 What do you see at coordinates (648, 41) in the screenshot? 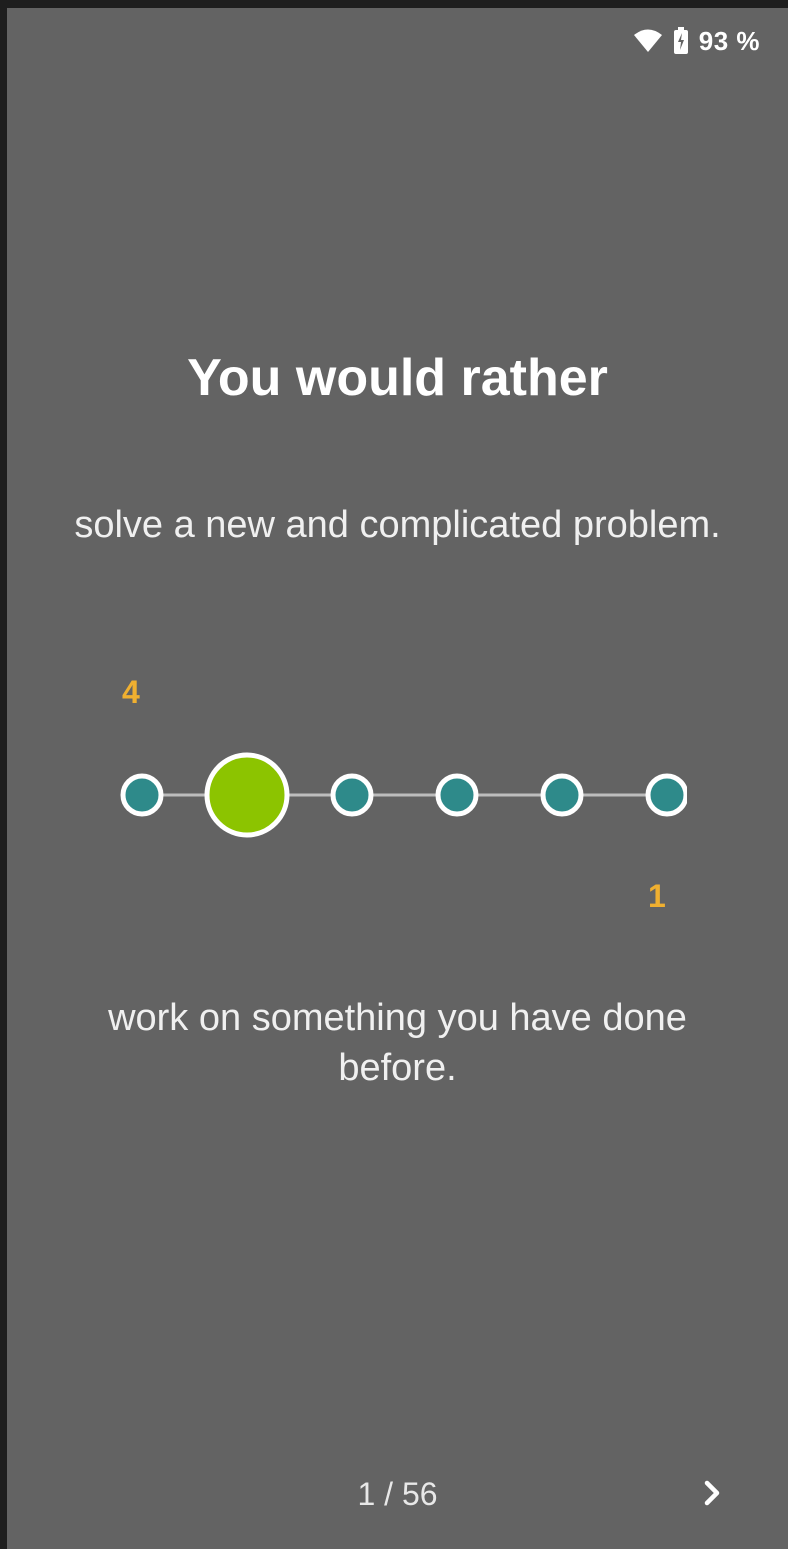
I see `wifi-icon` at bounding box center [648, 41].